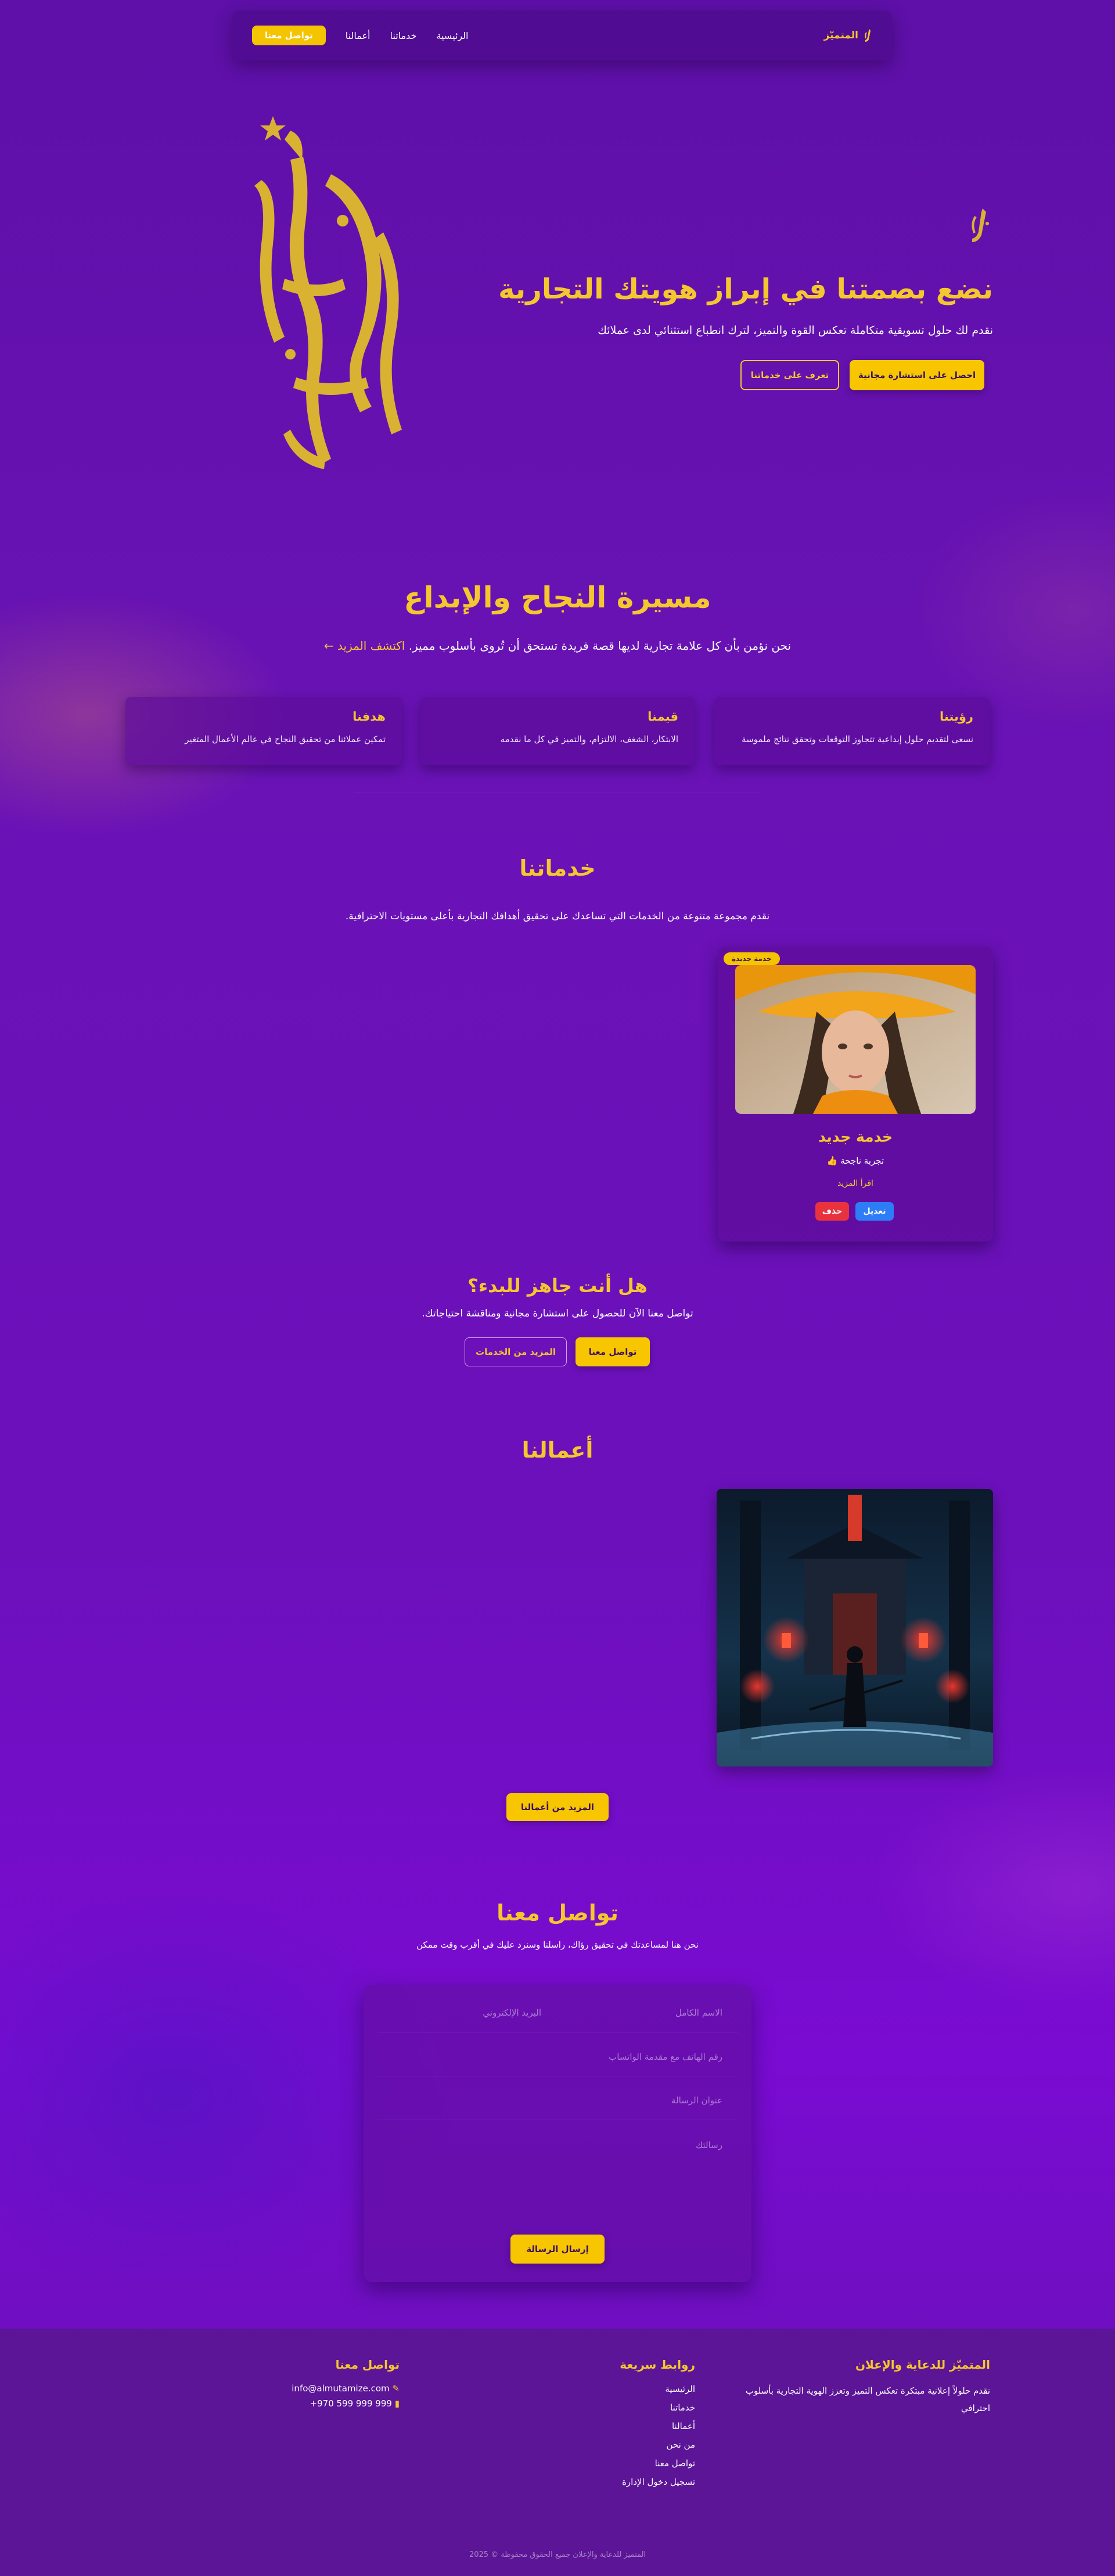 Image resolution: width=1115 pixels, height=2576 pixels. Describe the element at coordinates (832, 1161) in the screenshot. I see `thumbs-up-icon: 👍` at that location.